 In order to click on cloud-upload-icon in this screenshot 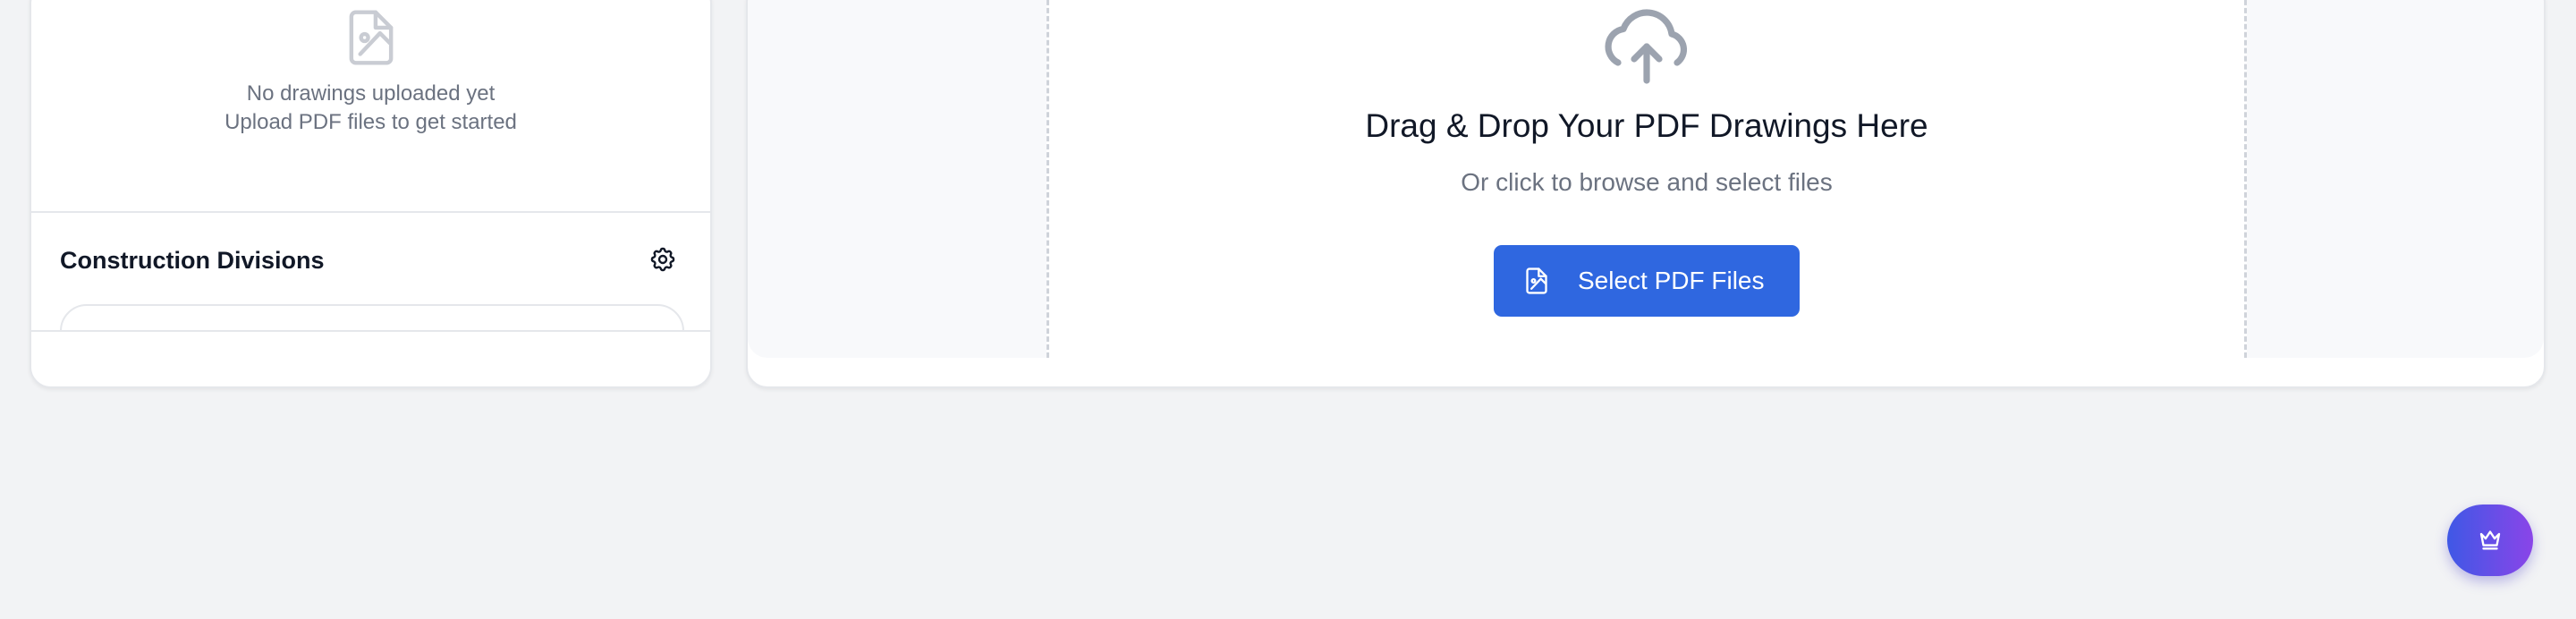, I will do `click(1647, 46)`.